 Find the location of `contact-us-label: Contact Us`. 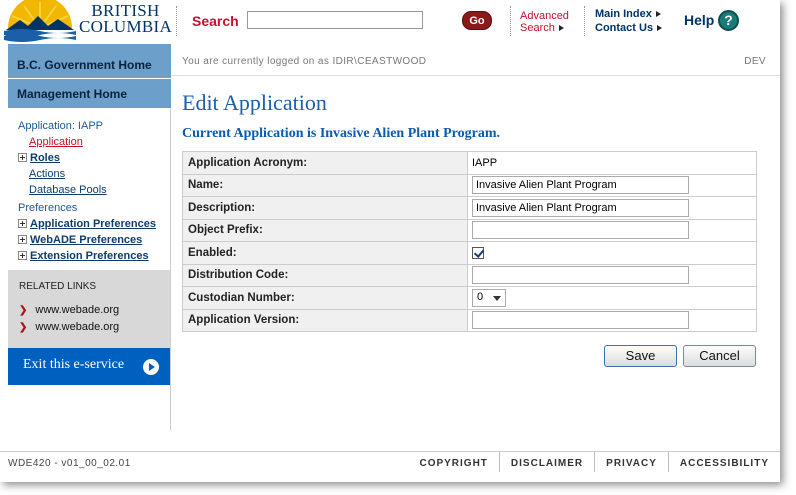

contact-us-label: Contact Us is located at coordinates (624, 28).